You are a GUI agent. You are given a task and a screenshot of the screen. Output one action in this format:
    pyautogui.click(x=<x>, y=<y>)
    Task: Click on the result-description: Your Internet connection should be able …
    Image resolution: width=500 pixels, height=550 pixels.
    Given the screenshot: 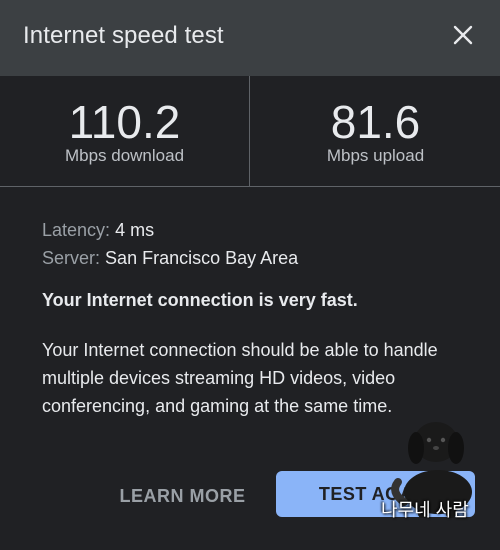 What is the action you would take?
    pyautogui.click(x=240, y=378)
    